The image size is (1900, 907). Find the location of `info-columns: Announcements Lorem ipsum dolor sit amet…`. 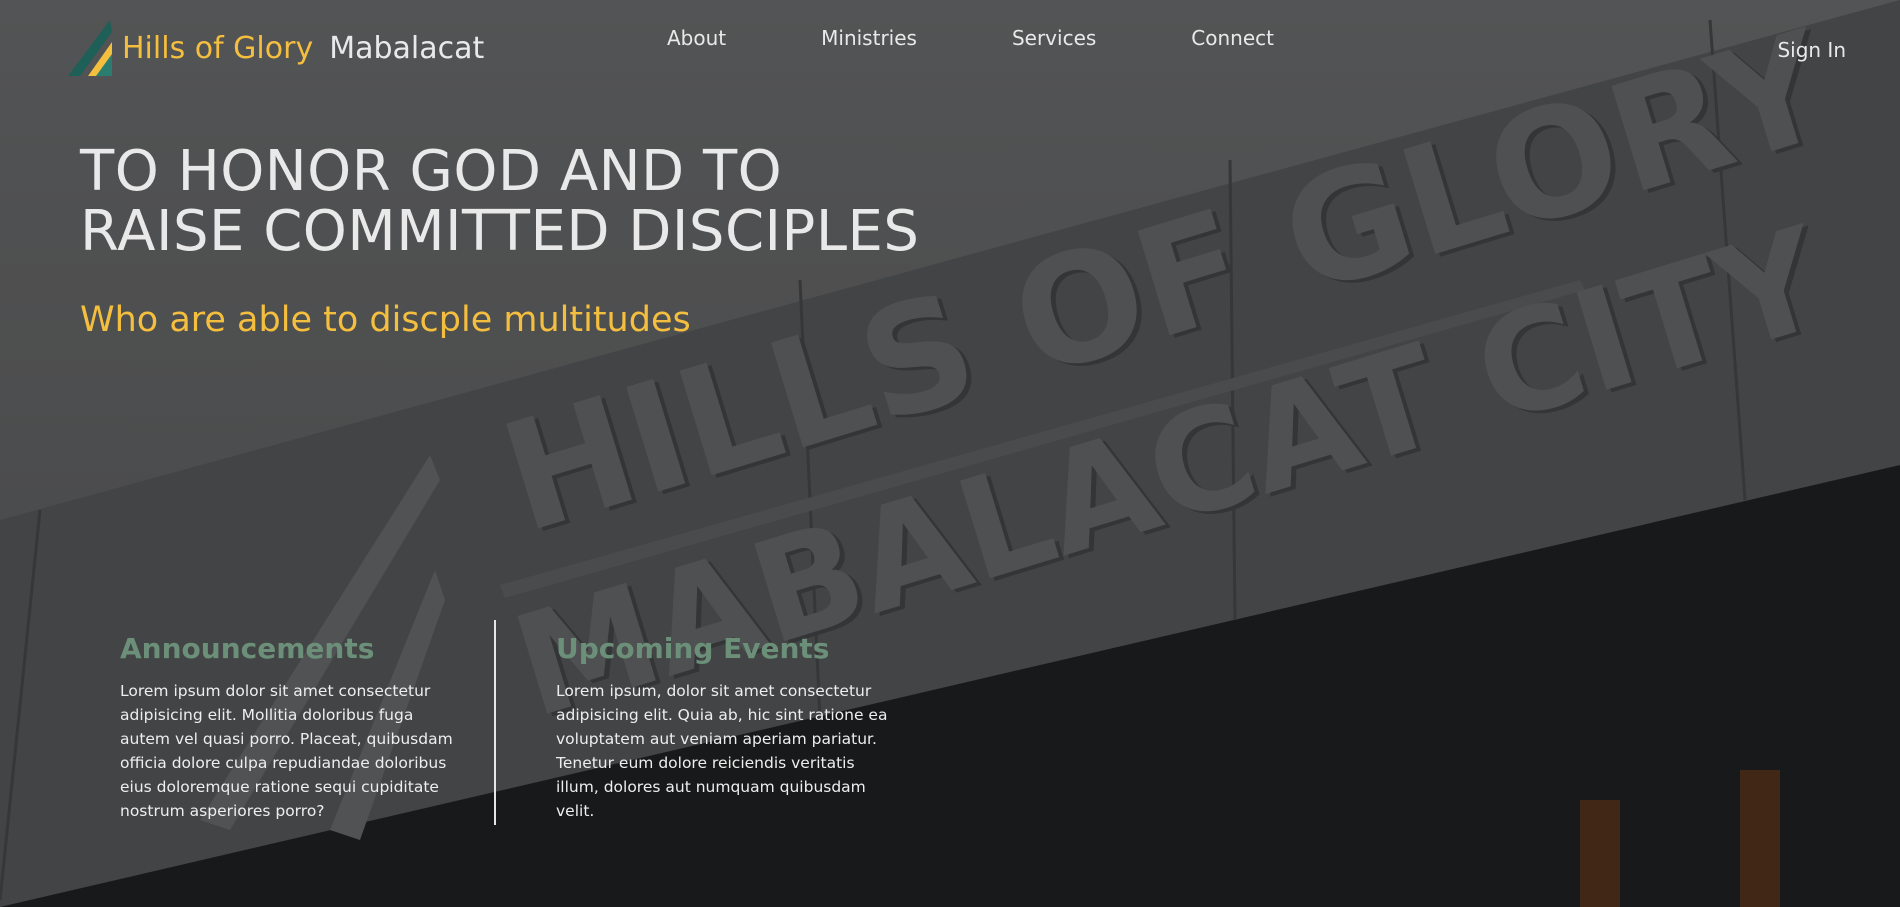

info-columns: Announcements Lorem ipsum dolor sit amet… is located at coordinates (520, 722).